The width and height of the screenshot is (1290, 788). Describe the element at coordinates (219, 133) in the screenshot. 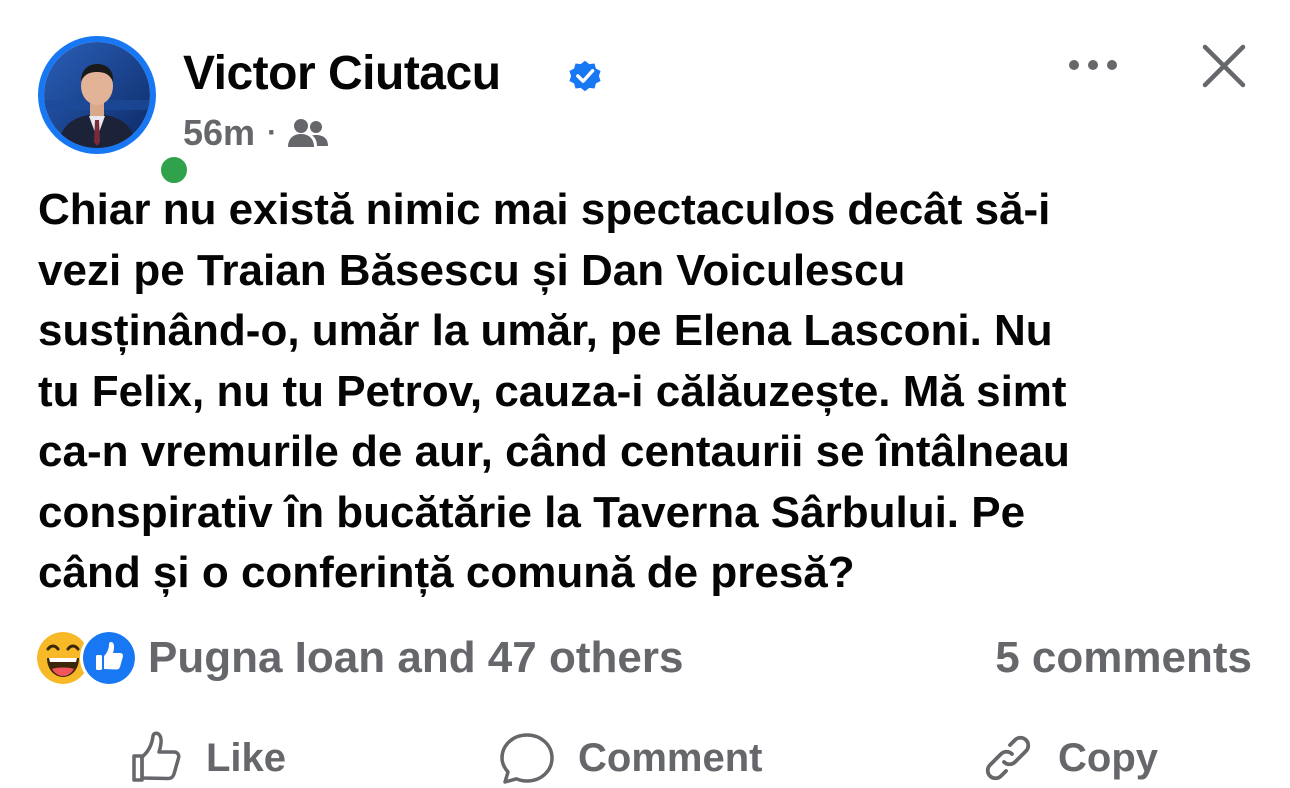

I see `post-time: 56m` at that location.